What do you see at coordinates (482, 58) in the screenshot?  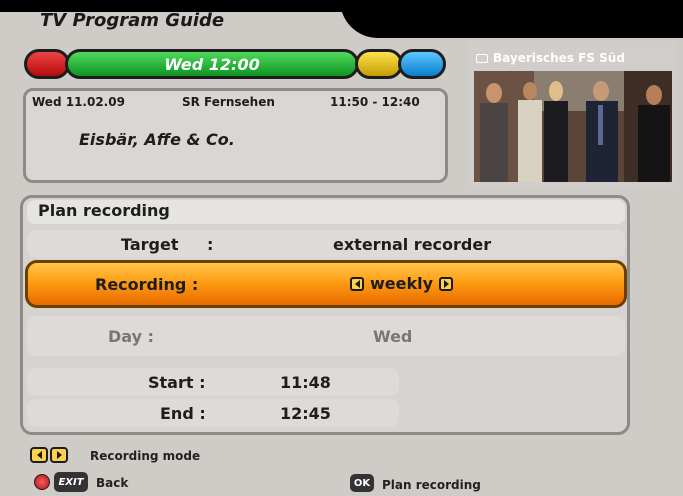 I see `tv-icon` at bounding box center [482, 58].